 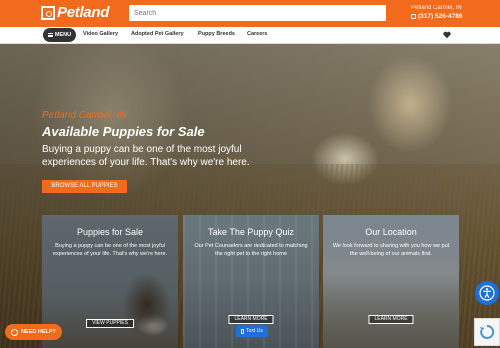 What do you see at coordinates (63, 35) in the screenshot?
I see `menu-label: MENU` at bounding box center [63, 35].